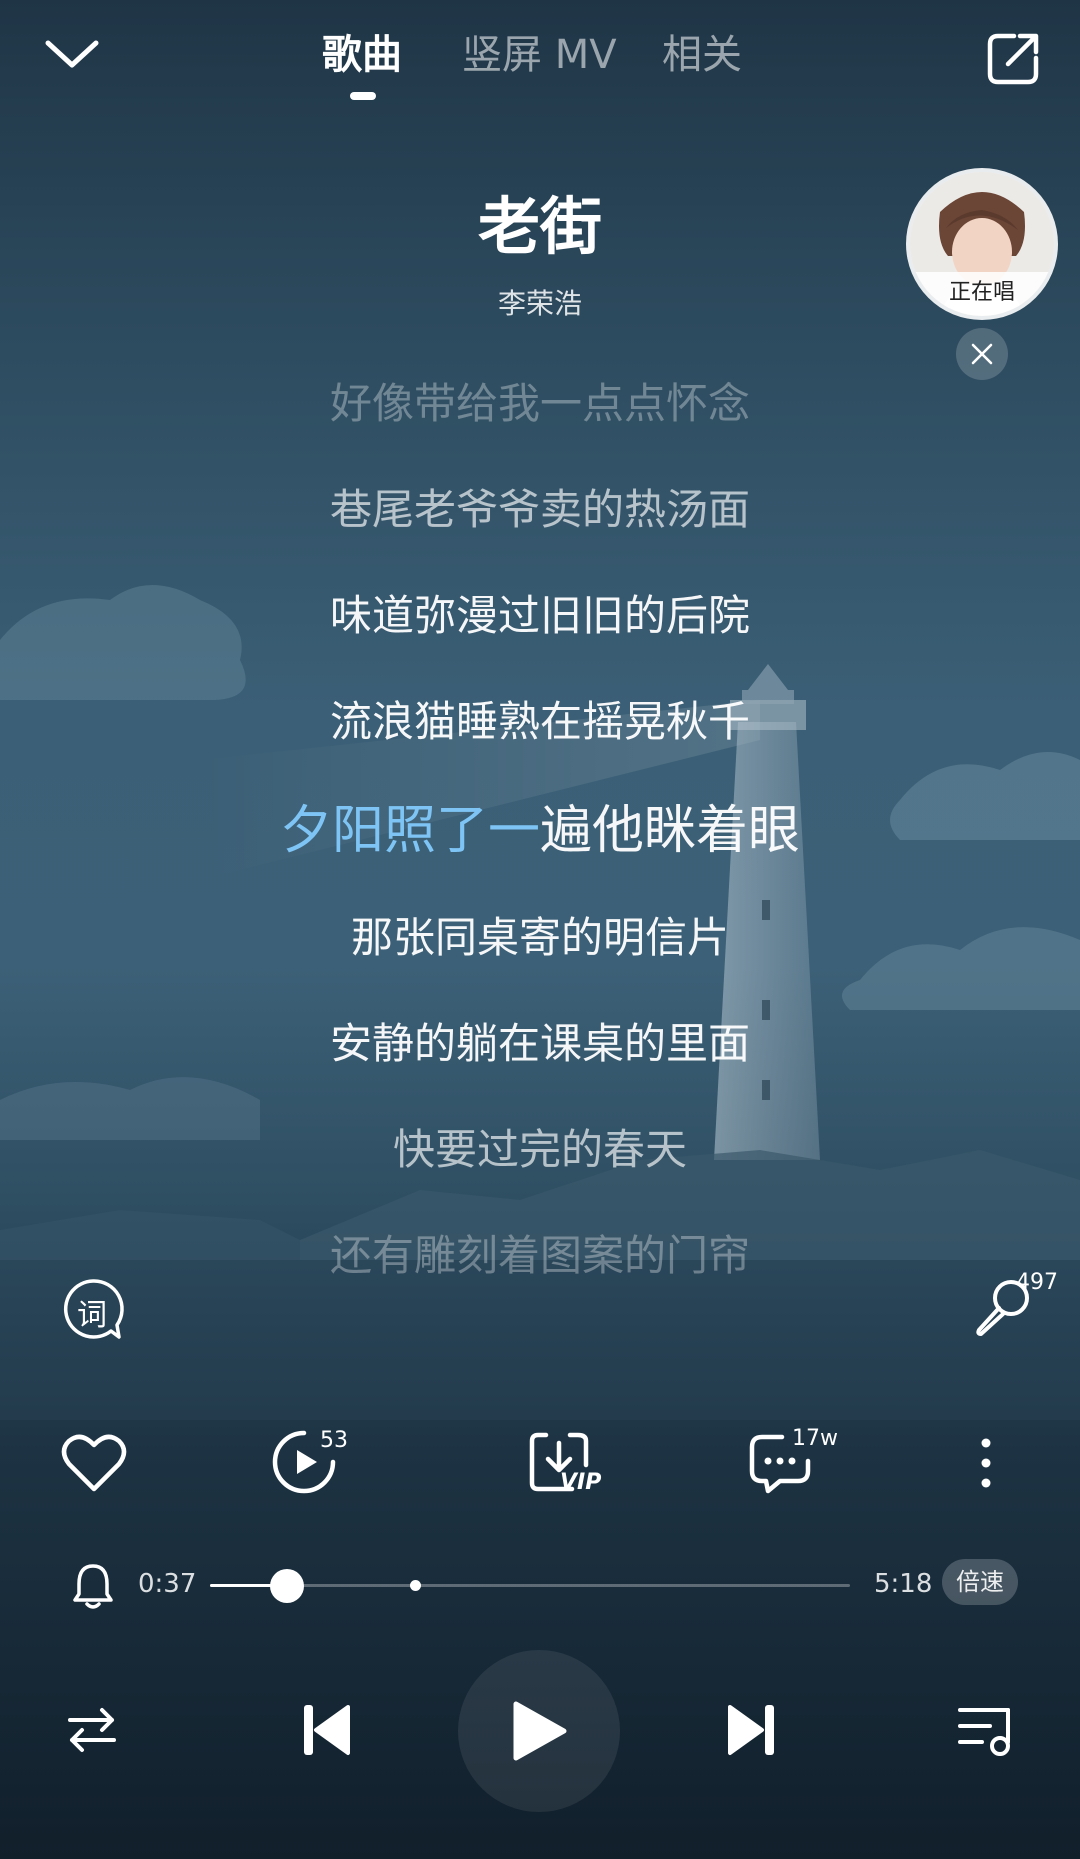 The image size is (1080, 1859). What do you see at coordinates (581, 1482) in the screenshot?
I see `download-vip-badge: VIP` at bounding box center [581, 1482].